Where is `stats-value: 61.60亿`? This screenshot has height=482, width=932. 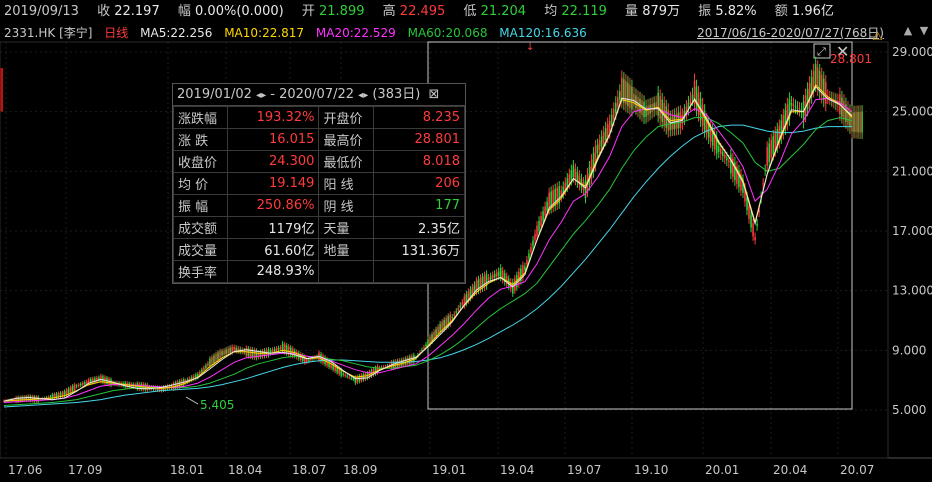
stats-value: 61.60亿 is located at coordinates (273, 249).